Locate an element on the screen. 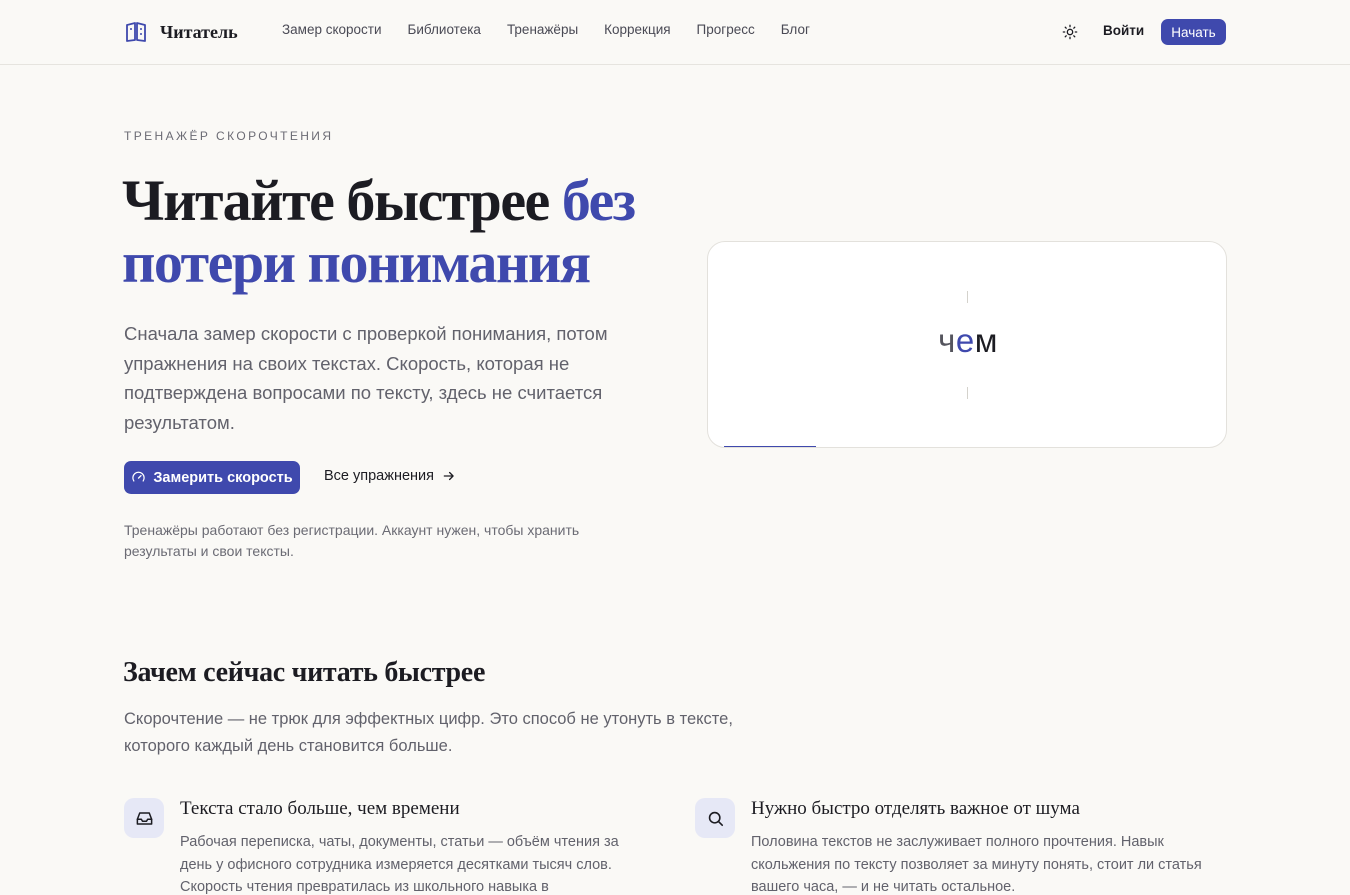  focus-tick-bottom is located at coordinates (967, 393).